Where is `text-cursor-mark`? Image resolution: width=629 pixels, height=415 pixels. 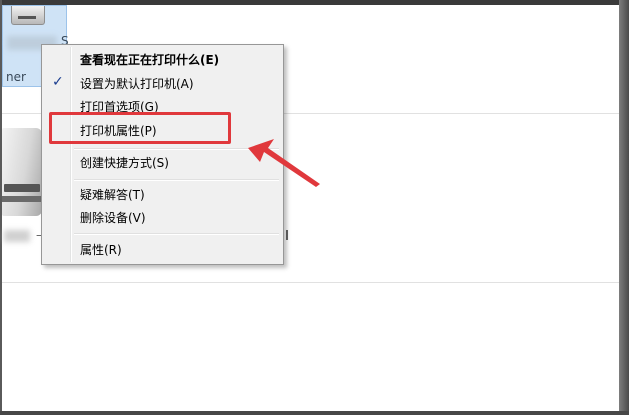
text-cursor-mark is located at coordinates (287, 235).